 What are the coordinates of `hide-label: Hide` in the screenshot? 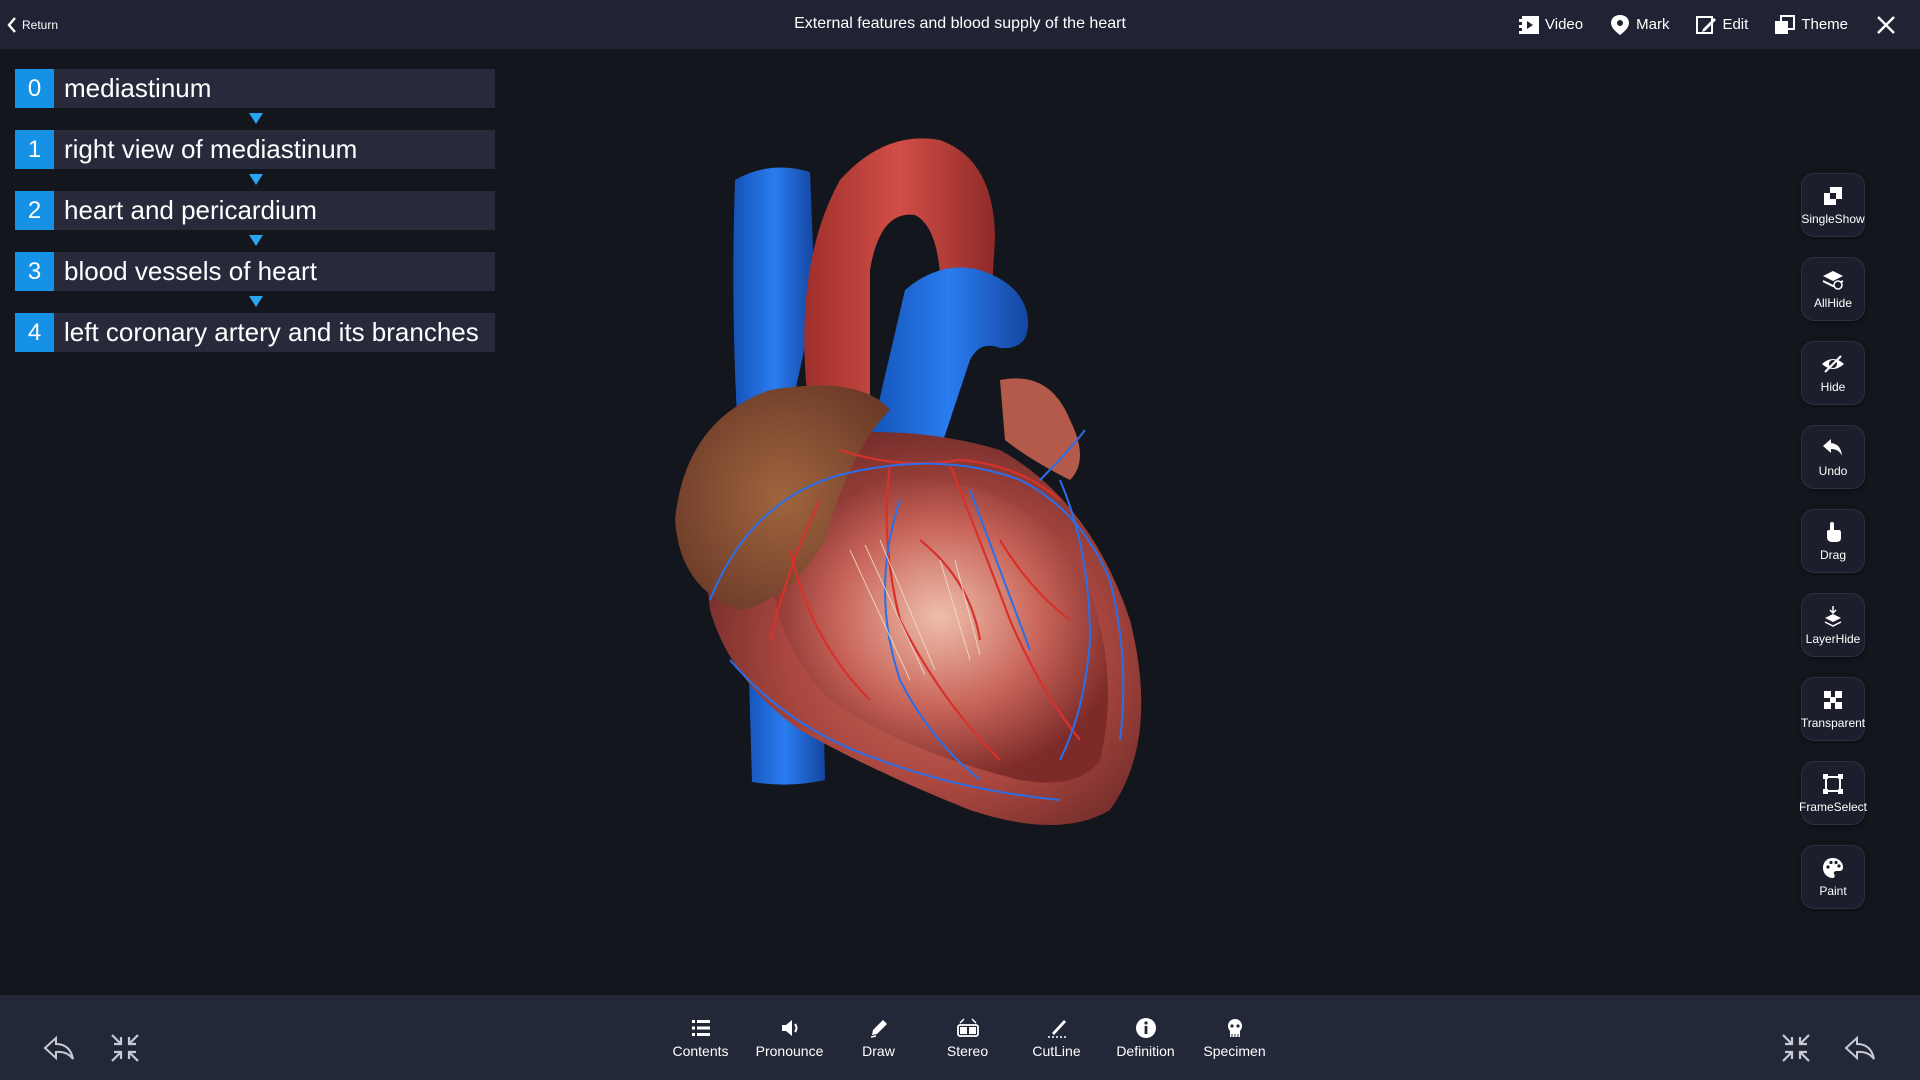 It's located at (1833, 387).